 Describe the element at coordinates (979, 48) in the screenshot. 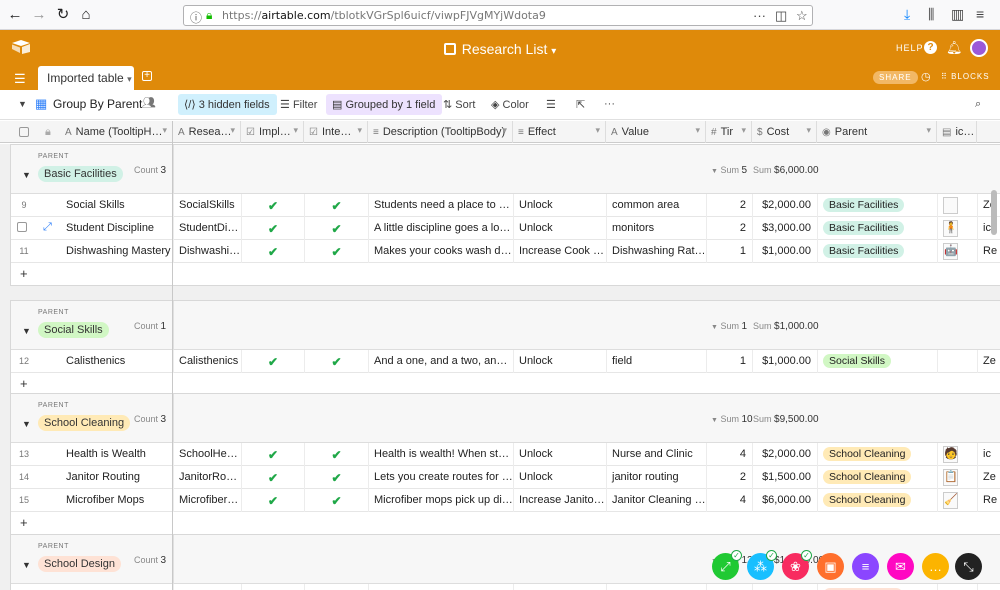

I see `avatar` at that location.